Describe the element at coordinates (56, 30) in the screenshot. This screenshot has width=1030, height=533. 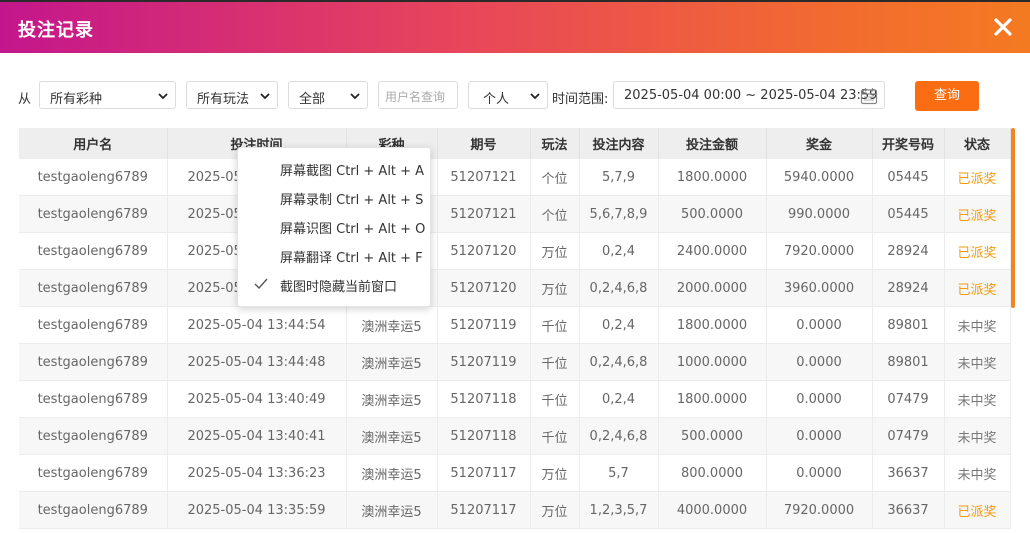
I see `dialog-title: 投注记录` at that location.